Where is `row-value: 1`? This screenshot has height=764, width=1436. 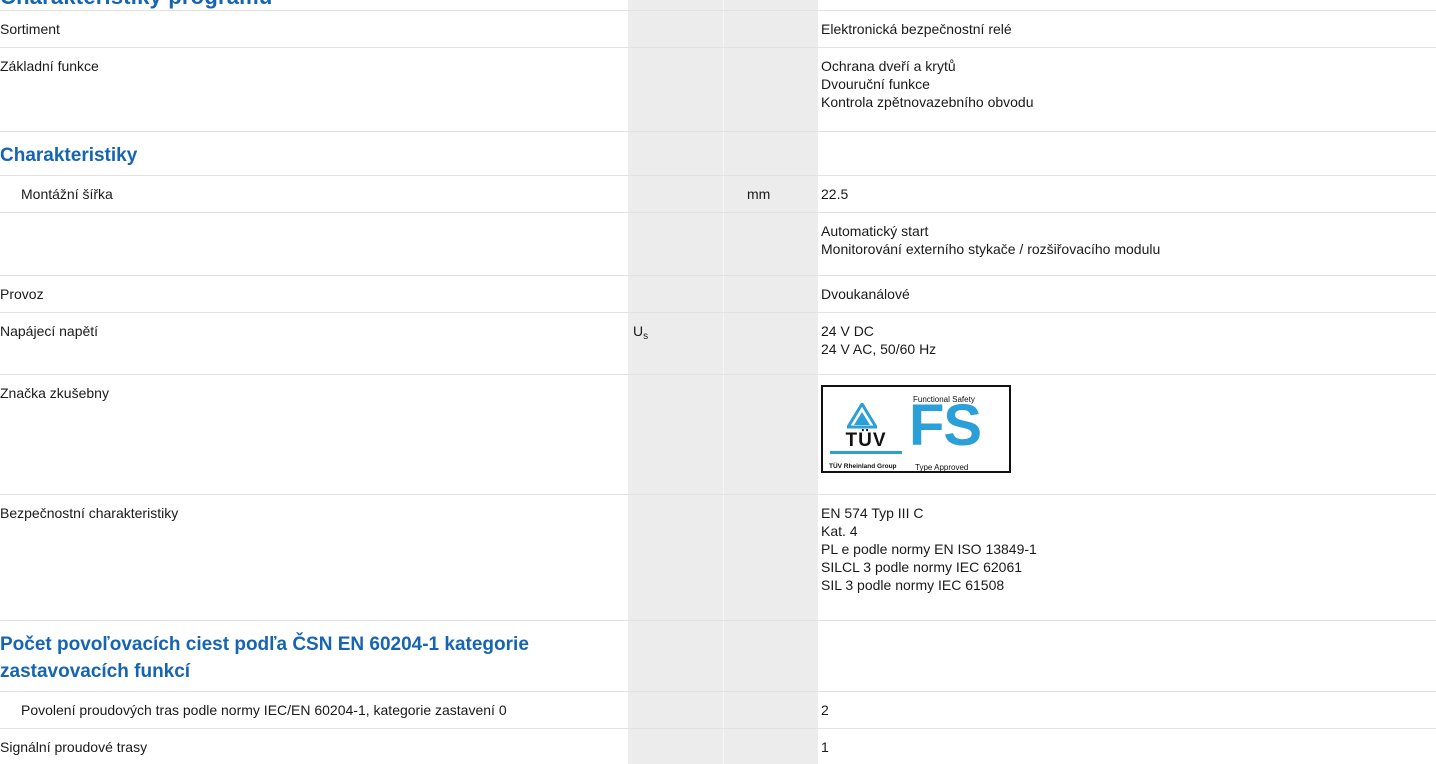
row-value: 1 is located at coordinates (825, 747).